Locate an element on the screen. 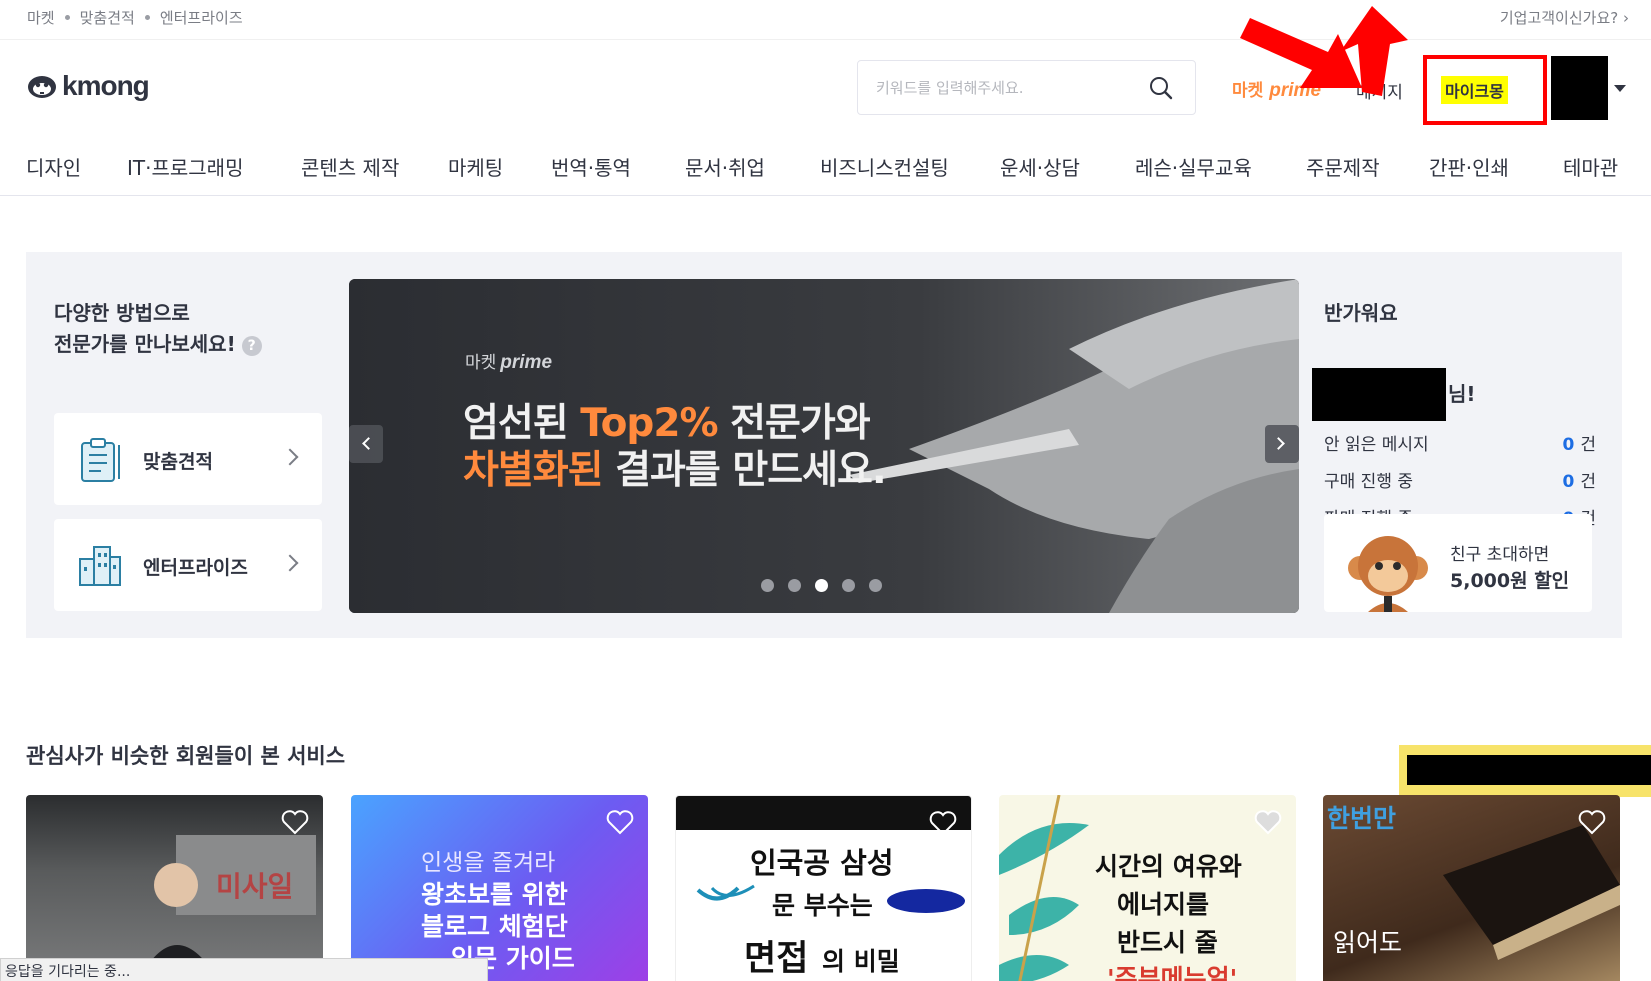  card4-line1: 시간의 여유와 is located at coordinates (1168, 866).